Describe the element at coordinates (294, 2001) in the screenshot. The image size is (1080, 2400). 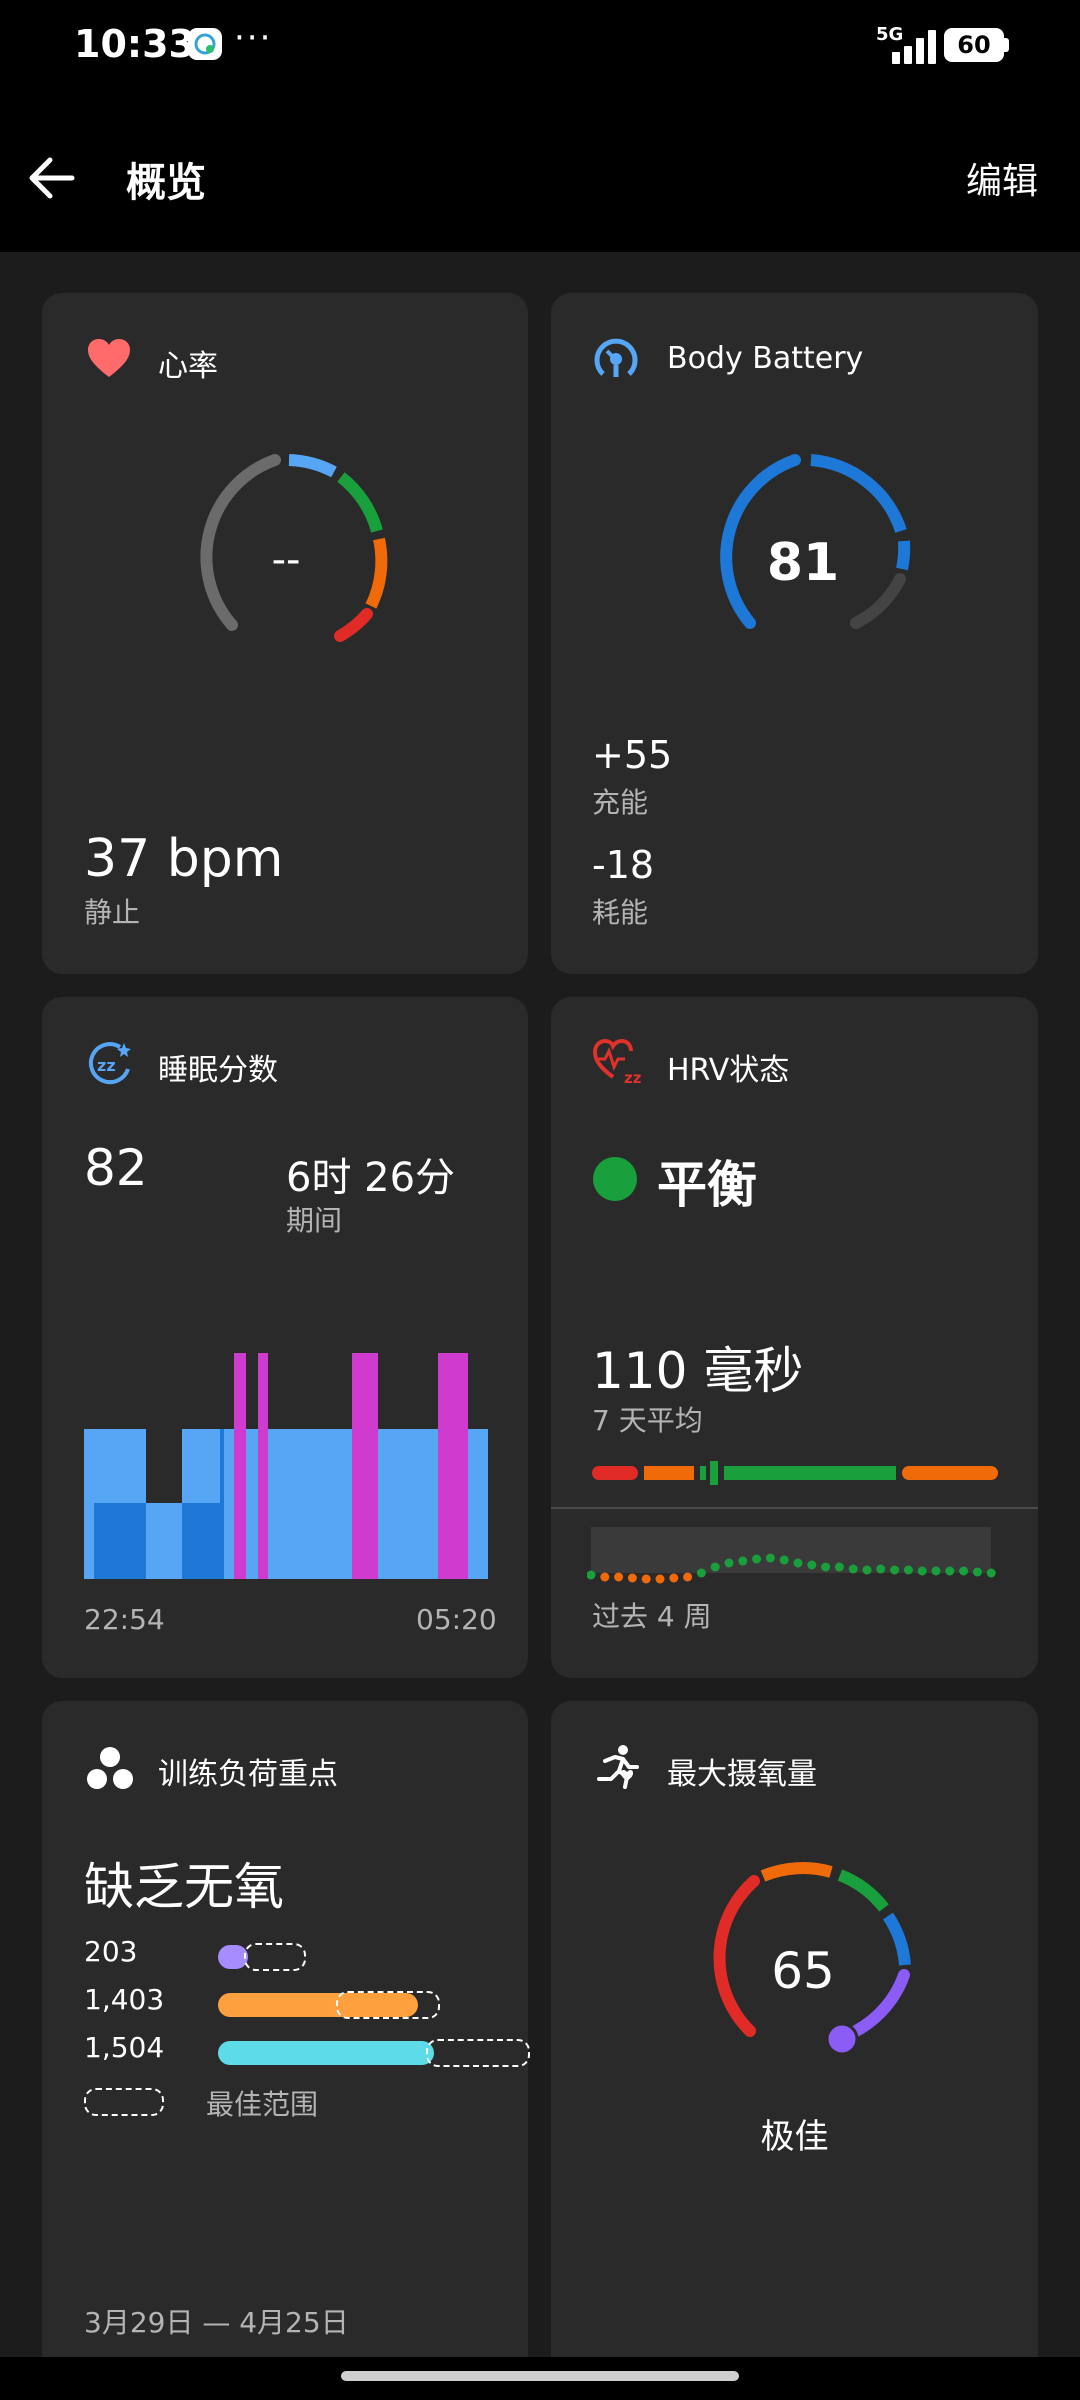
I see `training-load-row: 1,403` at that location.